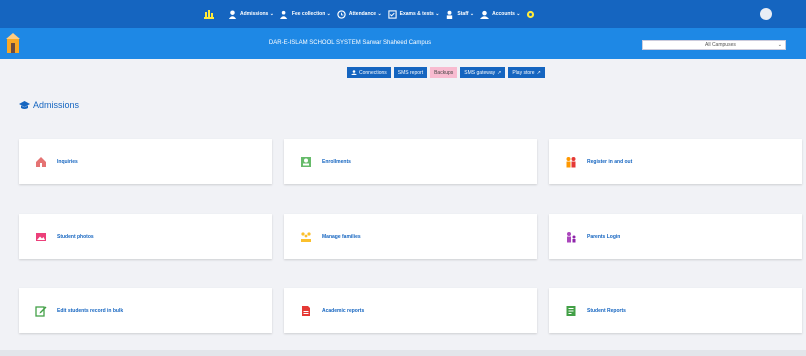 The image size is (806, 356). What do you see at coordinates (145, 236) in the screenshot?
I see `card-student-photos: Student photos` at bounding box center [145, 236].